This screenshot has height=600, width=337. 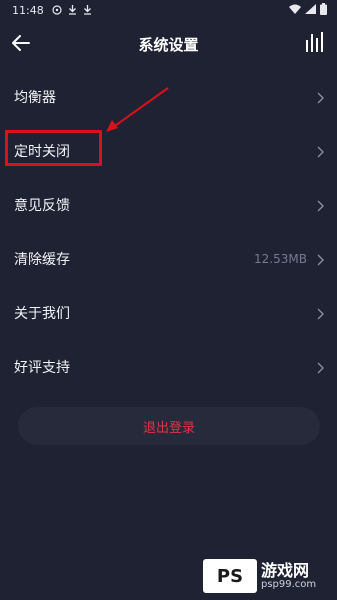 I want to click on app-header: 系统设置, so click(x=168, y=44).